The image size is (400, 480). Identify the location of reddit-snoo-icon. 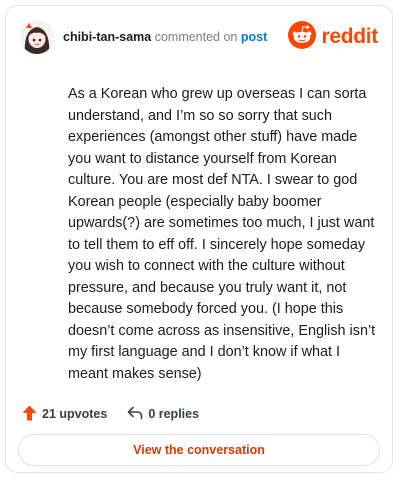
(302, 37).